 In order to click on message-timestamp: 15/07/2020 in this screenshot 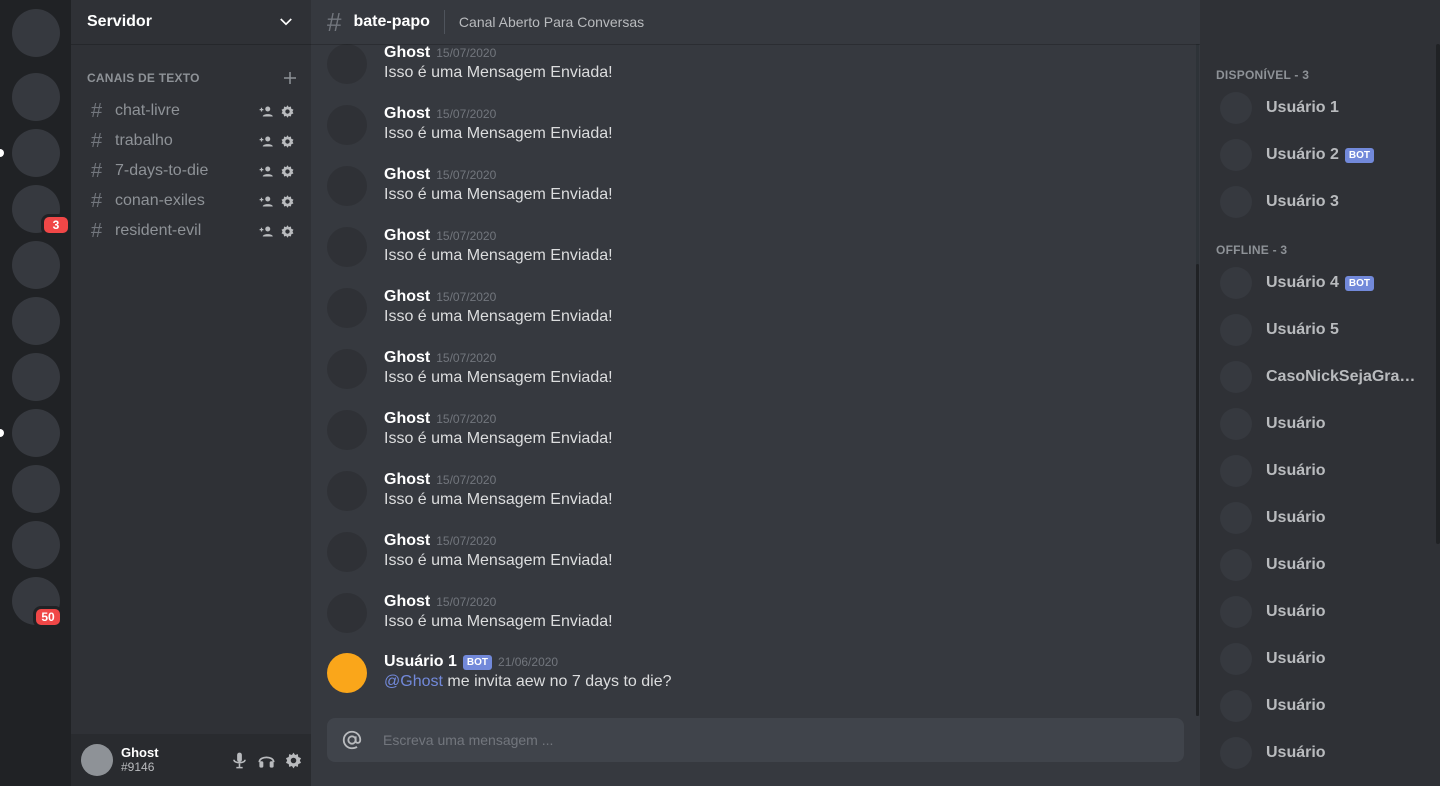, I will do `click(466, 419)`.